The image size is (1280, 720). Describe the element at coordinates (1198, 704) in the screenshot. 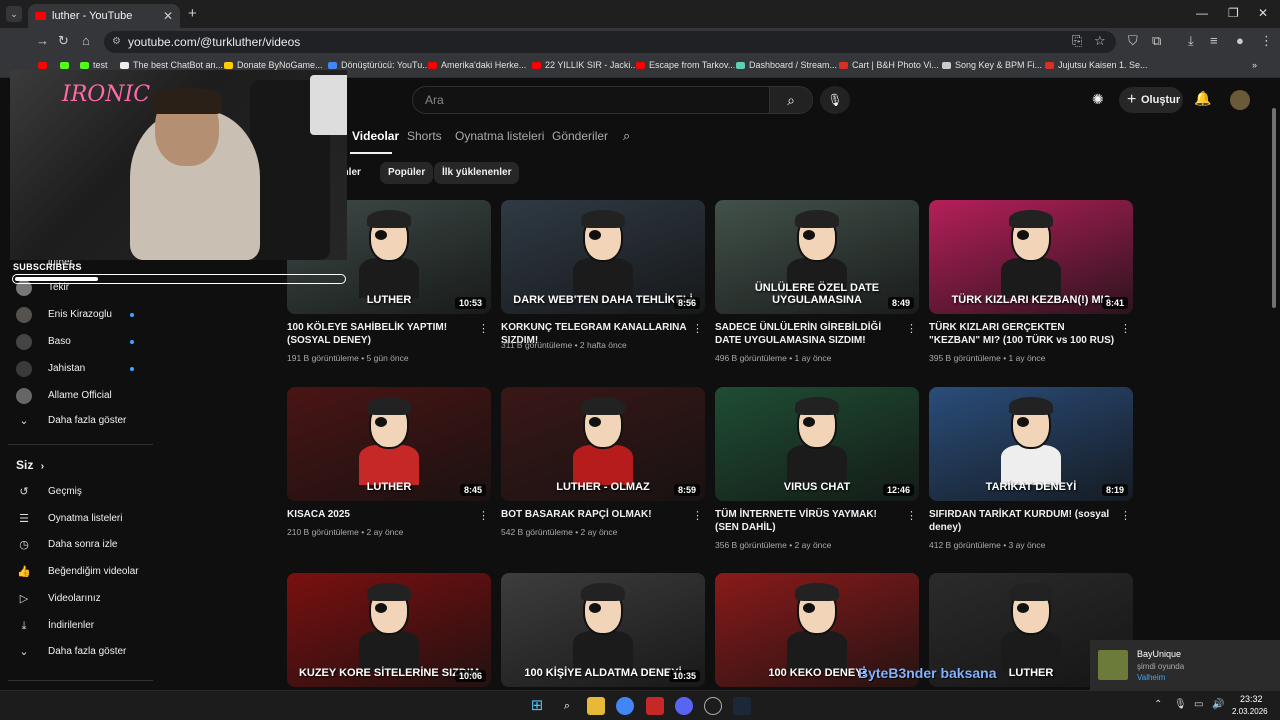

I see `tray-display-icon: ▭` at that location.